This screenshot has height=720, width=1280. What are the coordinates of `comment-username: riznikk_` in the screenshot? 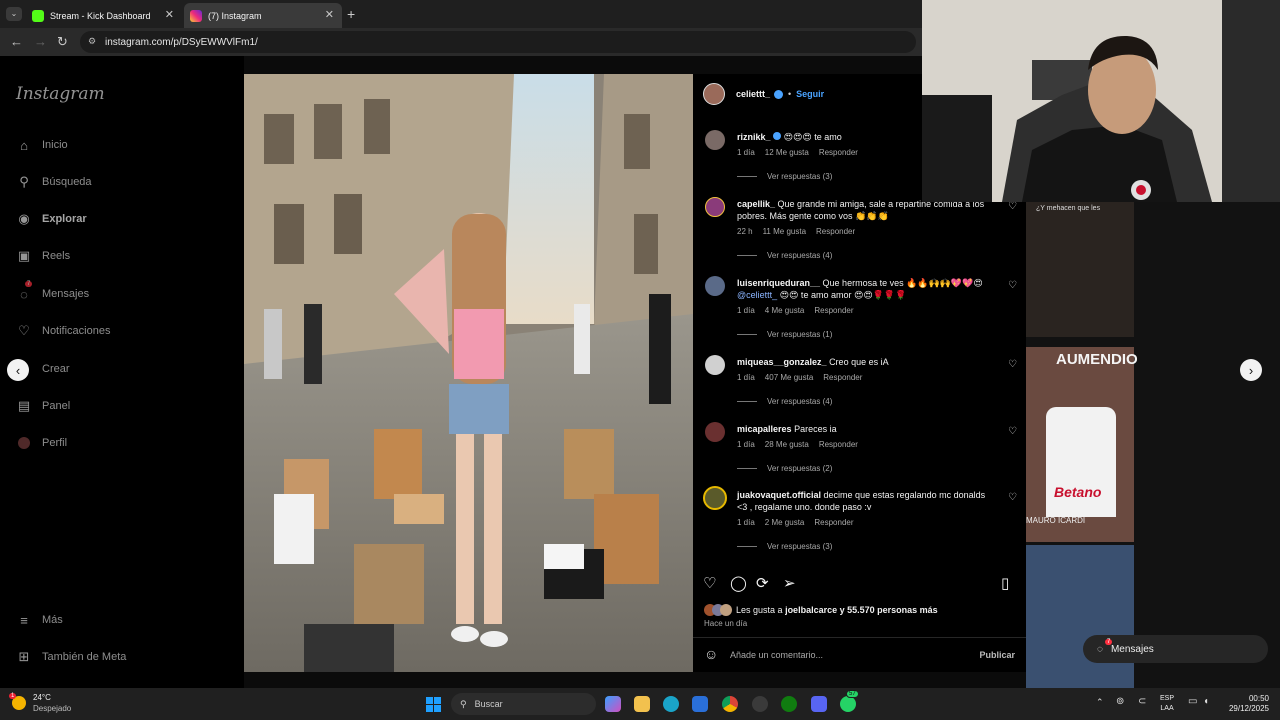 It's located at (754, 137).